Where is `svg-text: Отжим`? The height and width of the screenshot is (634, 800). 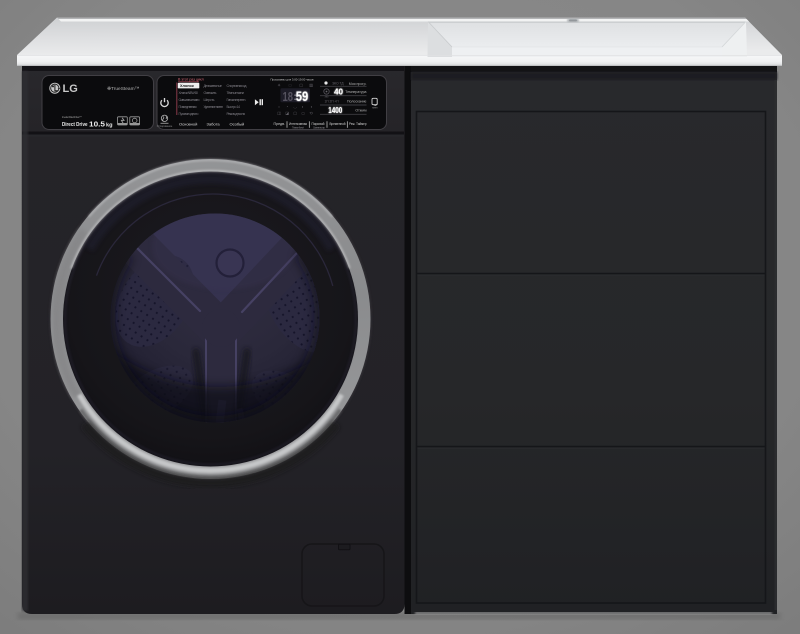
svg-text: Отжим is located at coordinates (361, 110).